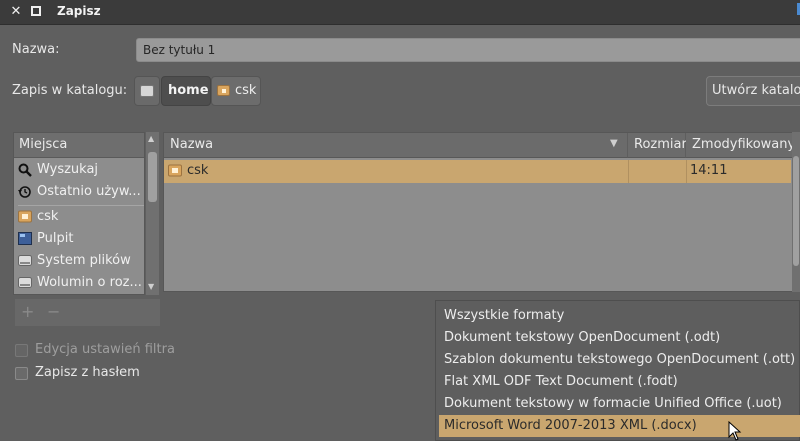 This screenshot has height=441, width=800. Describe the element at coordinates (25, 170) in the screenshot. I see `search-icon` at that location.